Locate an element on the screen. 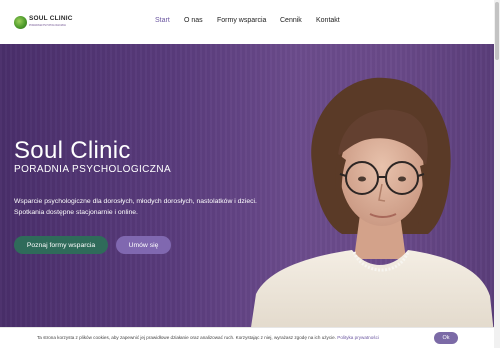  hero-subtitle: PORADNIA PSYCHOLOGICZNA is located at coordinates (93, 169).